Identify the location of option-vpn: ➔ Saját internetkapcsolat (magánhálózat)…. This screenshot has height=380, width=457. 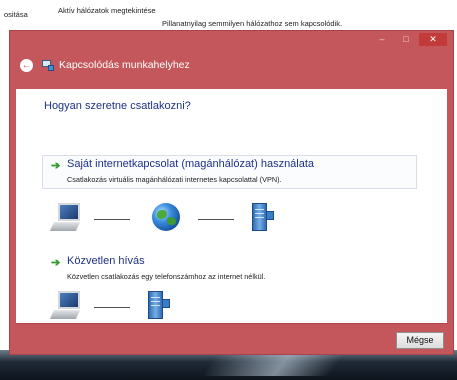
(229, 172).